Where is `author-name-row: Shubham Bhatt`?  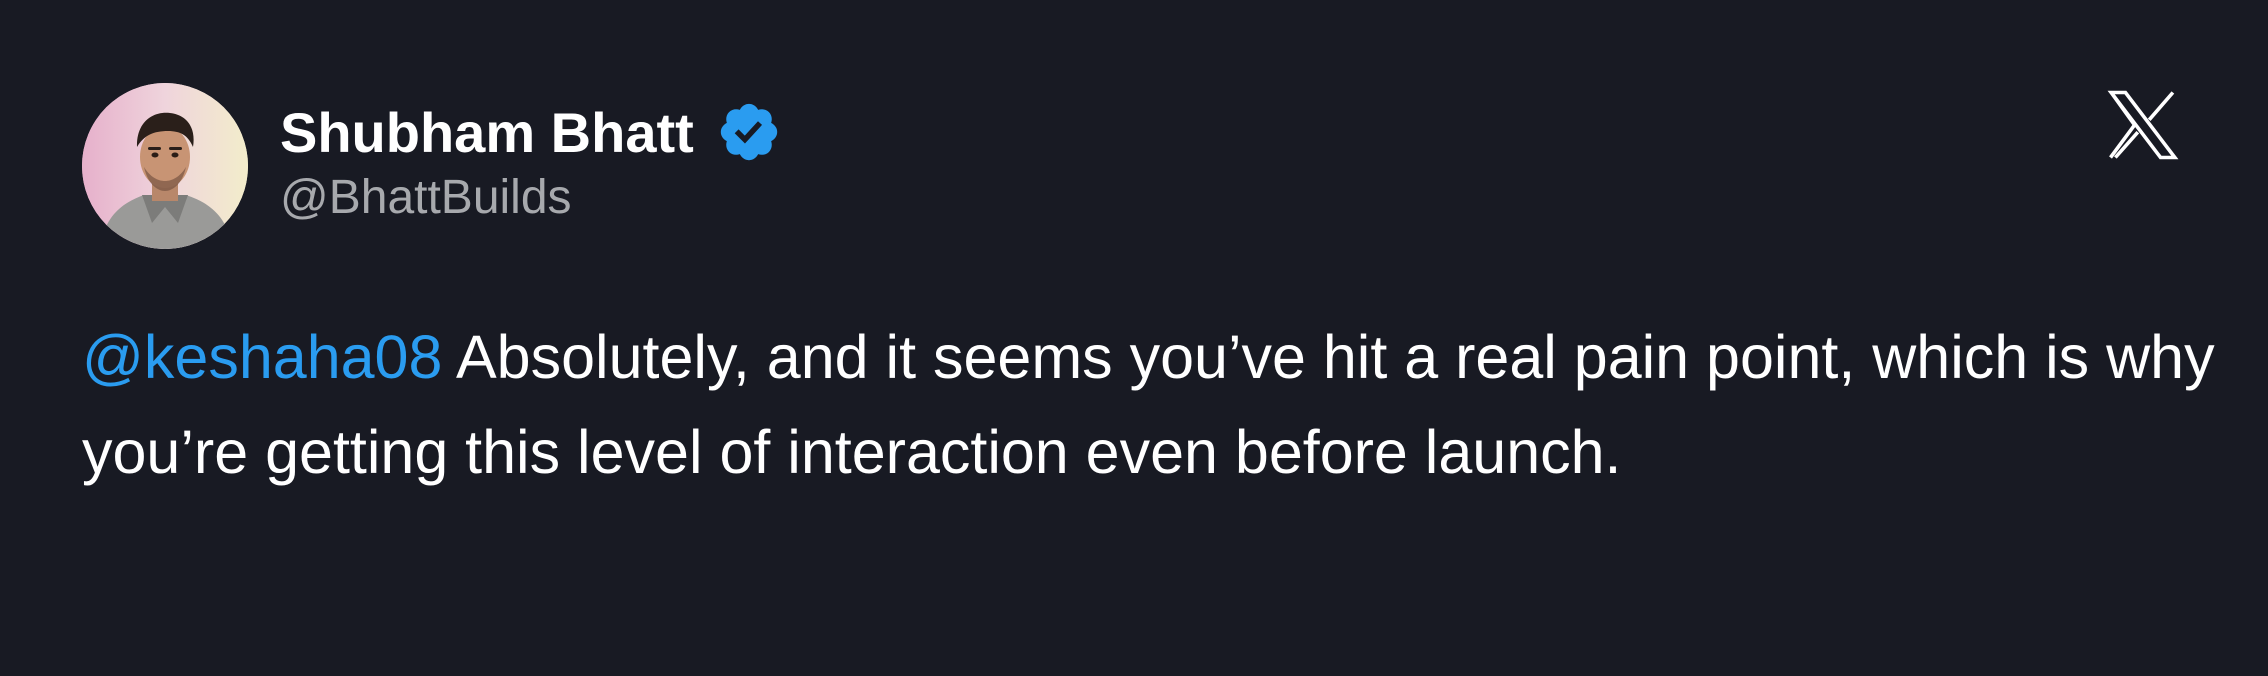
author-name-row: Shubham Bhatt is located at coordinates (531, 132).